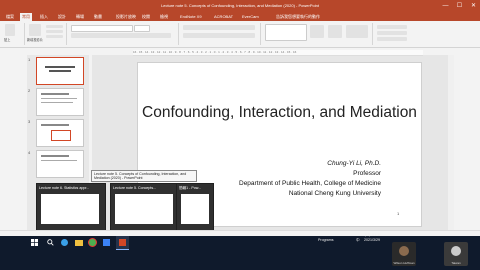 Image resolution: width=480 pixels, height=270 pixels. What do you see at coordinates (404, 254) in the screenshot?
I see `participant-video: Wilson Huffman` at bounding box center [404, 254].